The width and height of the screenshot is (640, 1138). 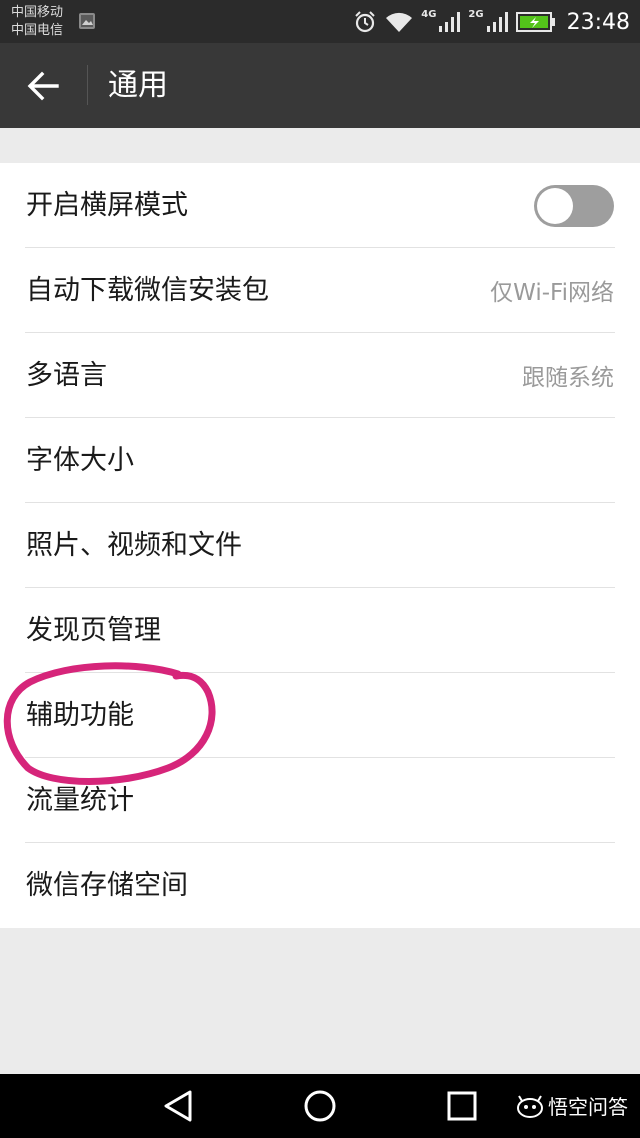 I want to click on toggle-knob, so click(x=555, y=206).